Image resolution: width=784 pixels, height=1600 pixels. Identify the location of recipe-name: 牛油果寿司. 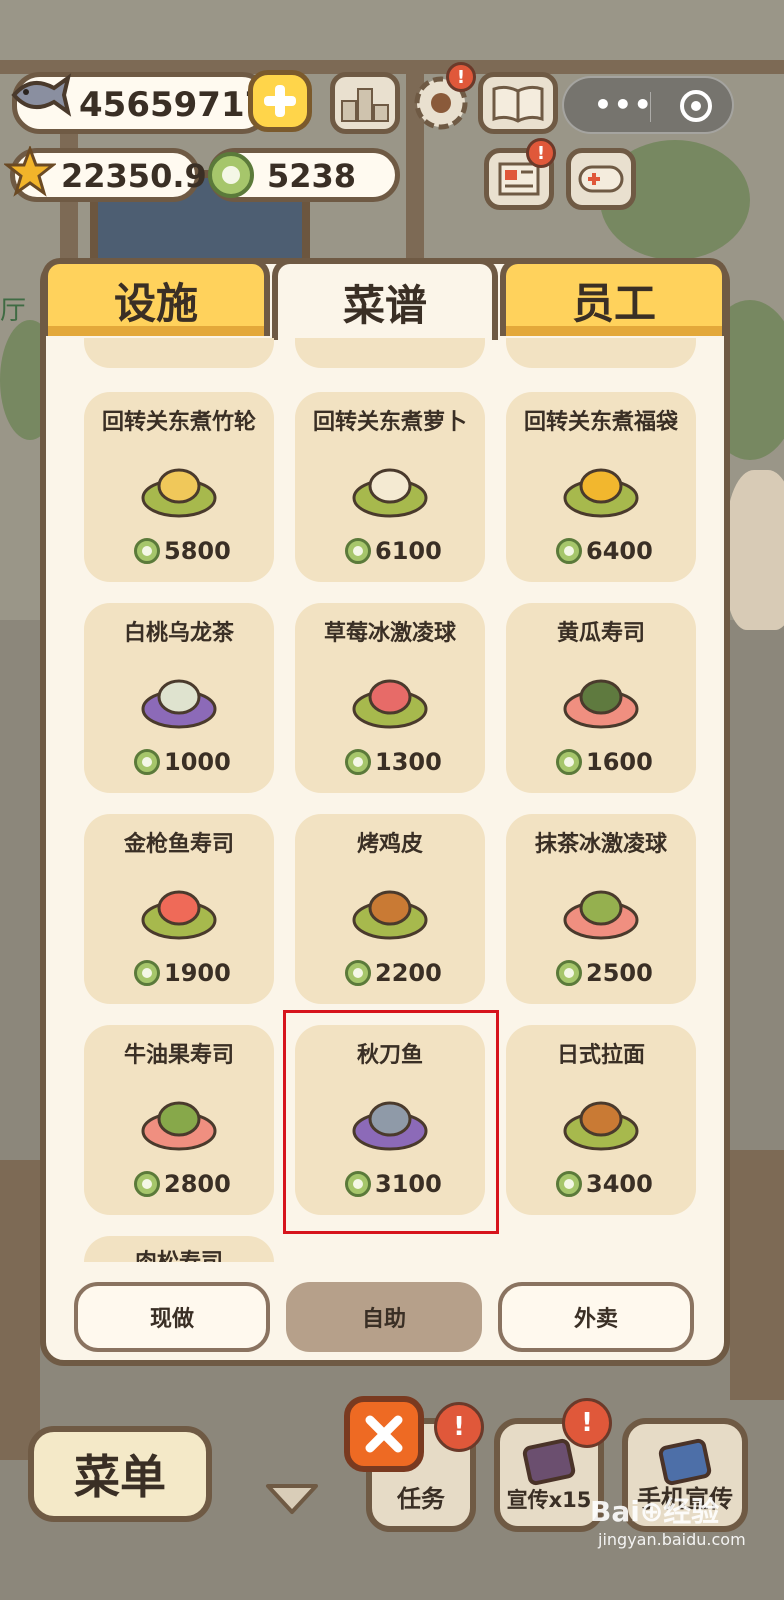
(178, 1055).